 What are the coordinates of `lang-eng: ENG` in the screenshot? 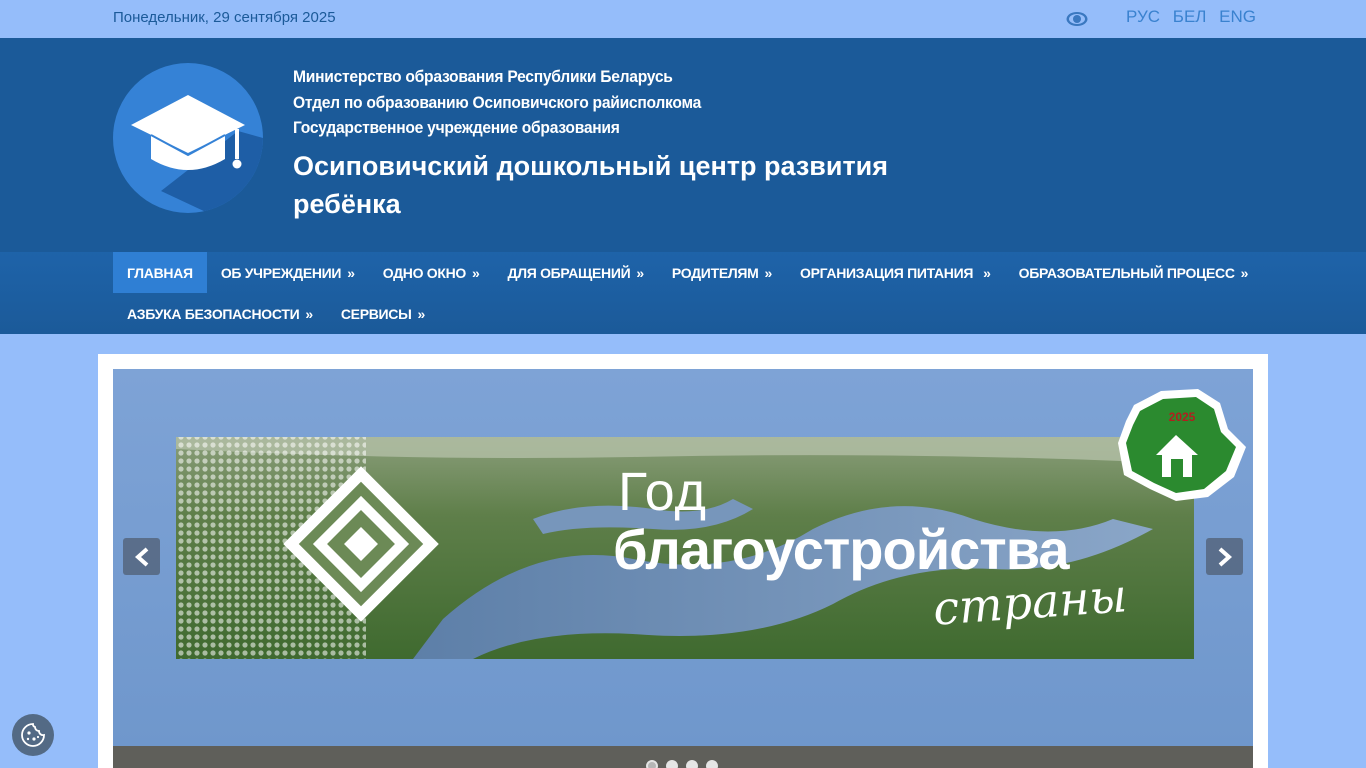 It's located at (1237, 16).